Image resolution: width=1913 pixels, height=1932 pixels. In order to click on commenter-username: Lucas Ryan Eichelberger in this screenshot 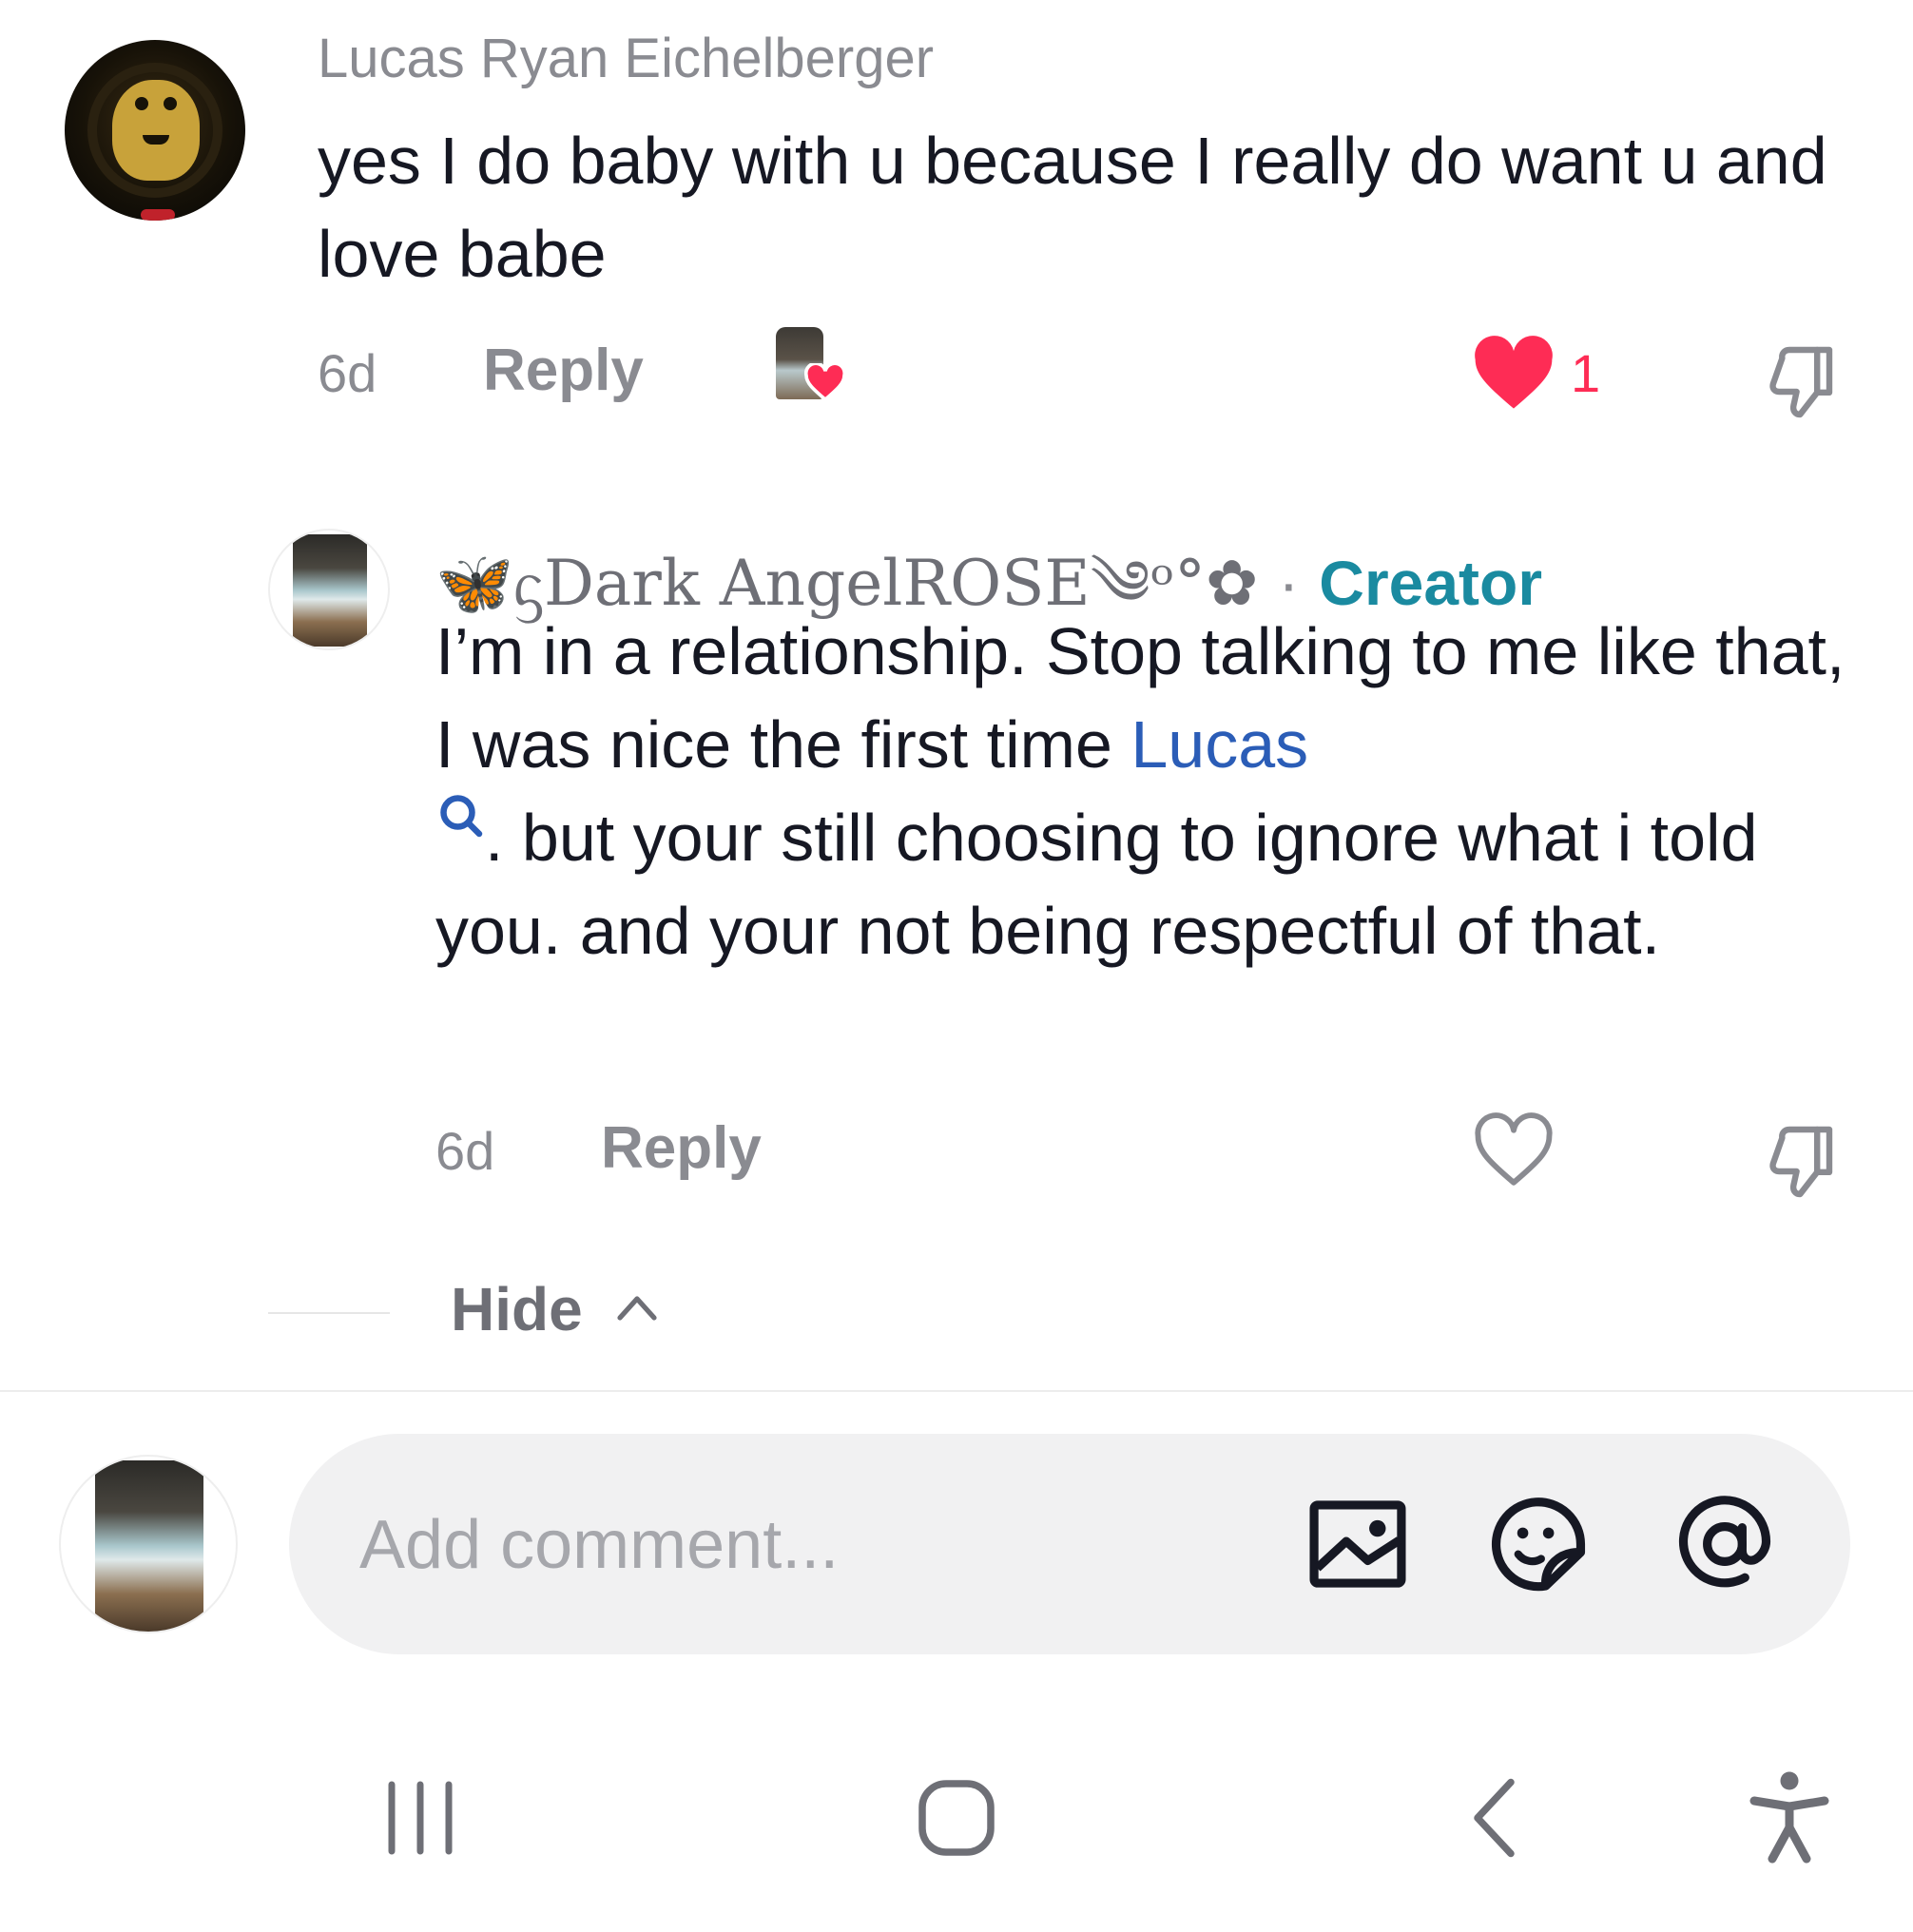, I will do `click(626, 58)`.